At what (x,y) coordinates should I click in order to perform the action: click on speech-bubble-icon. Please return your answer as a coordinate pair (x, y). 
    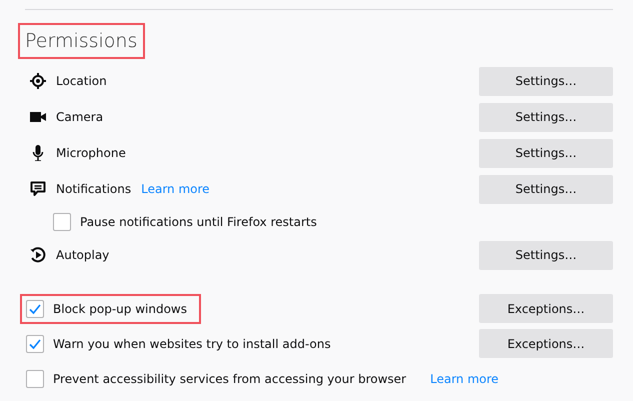
    Looking at the image, I should click on (38, 189).